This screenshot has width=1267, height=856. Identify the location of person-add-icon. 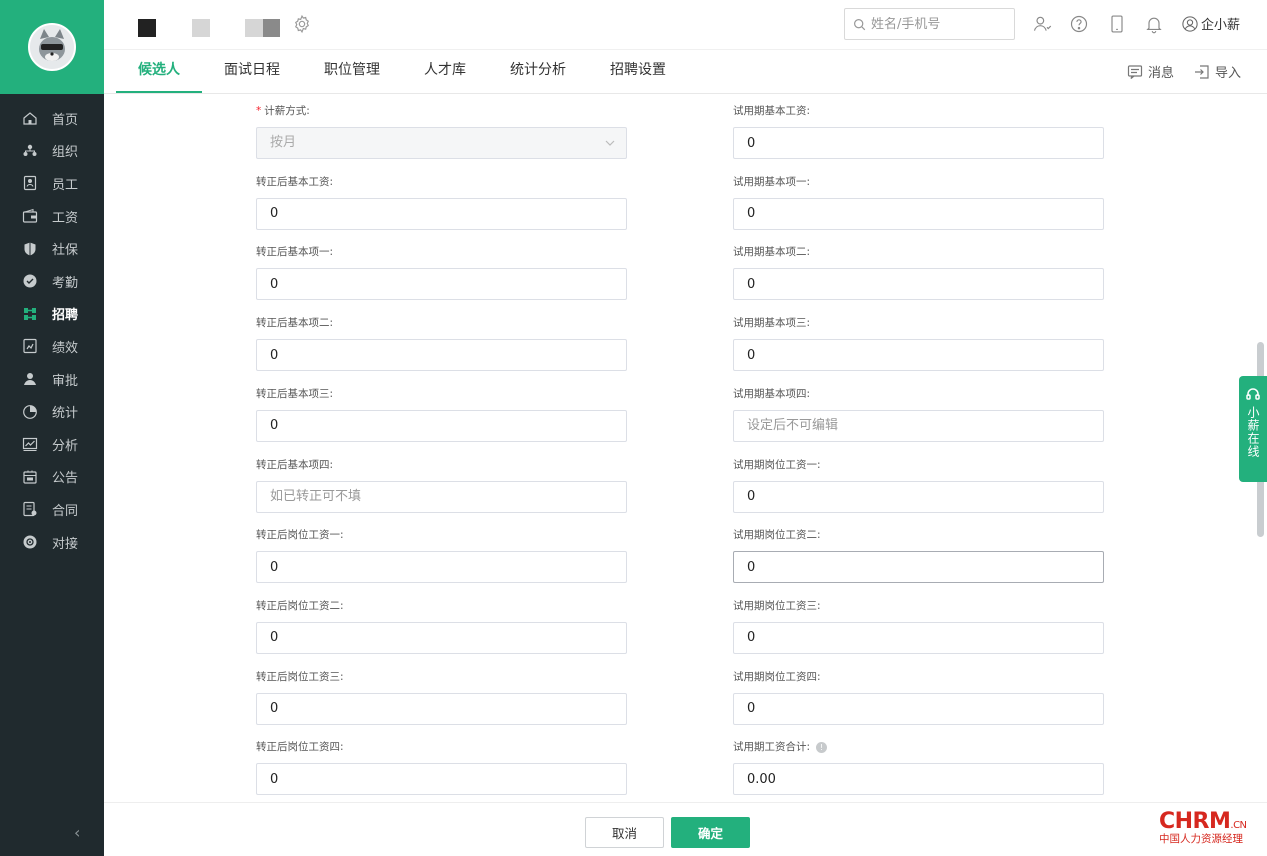
(1042, 24).